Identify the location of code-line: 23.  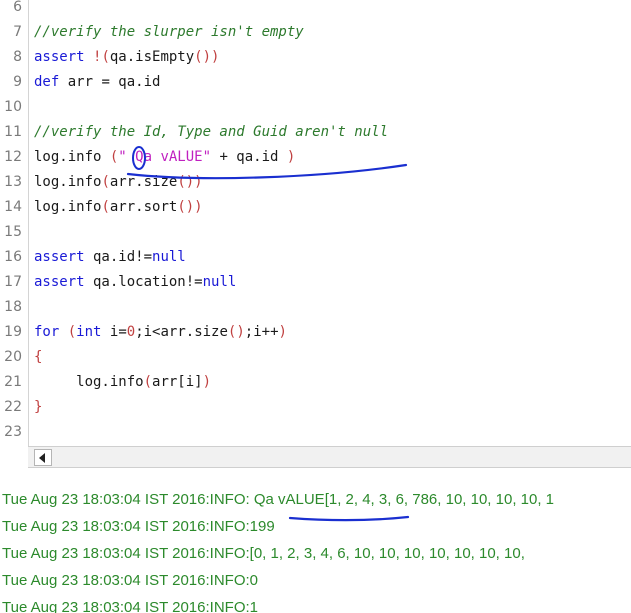
(315, 432).